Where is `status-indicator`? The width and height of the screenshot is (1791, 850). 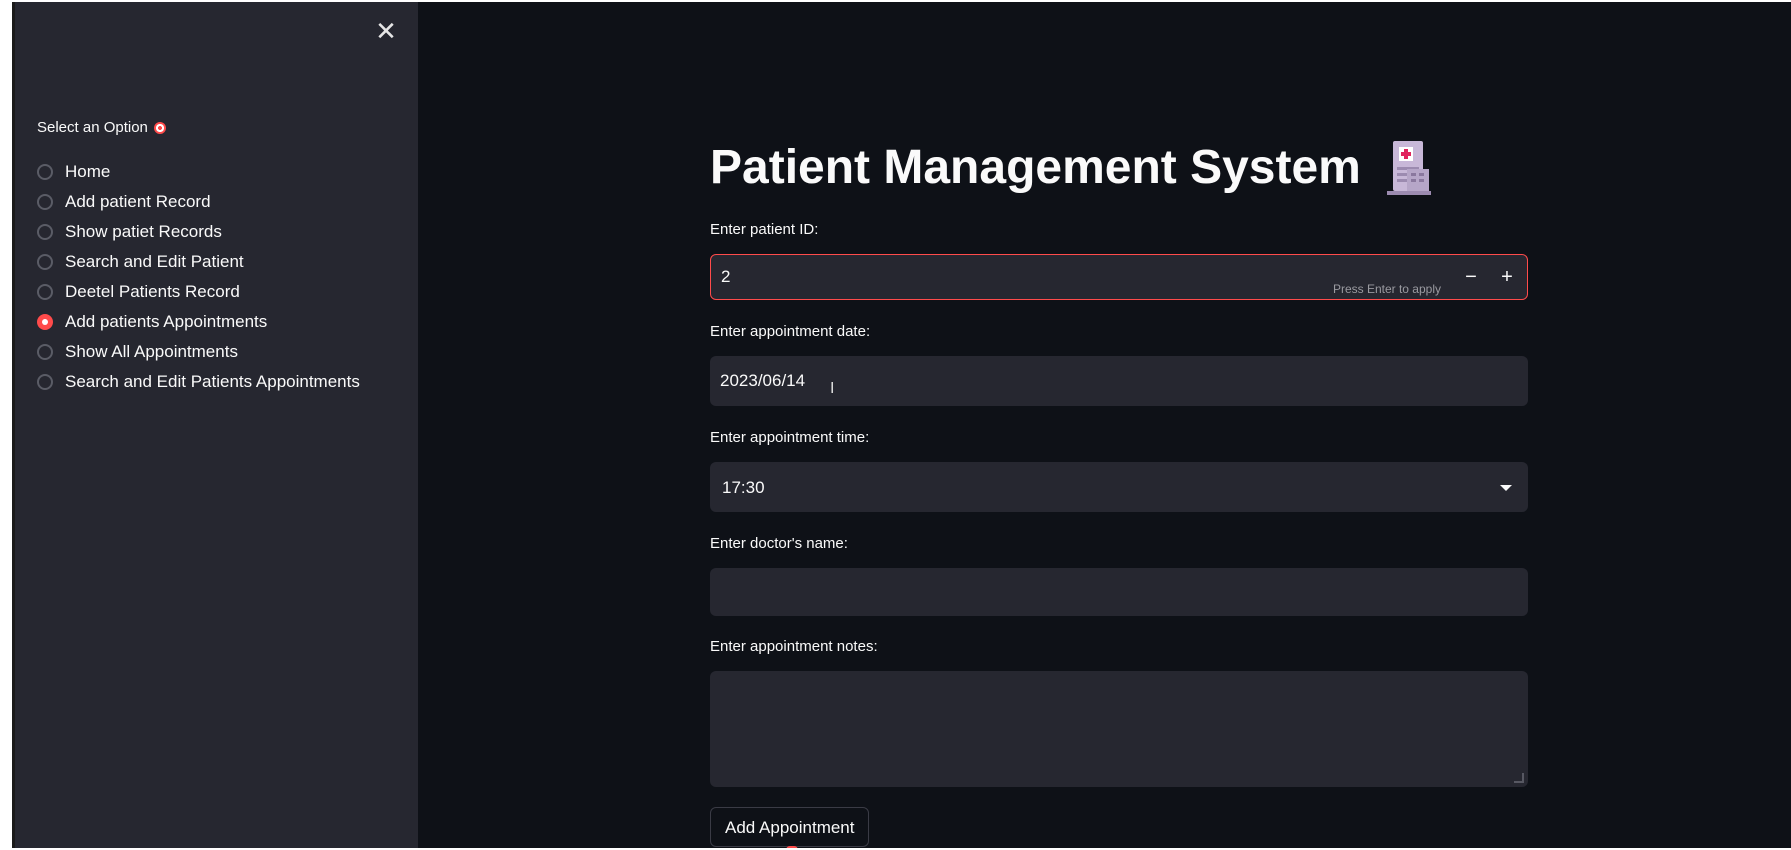
status-indicator is located at coordinates (792, 847).